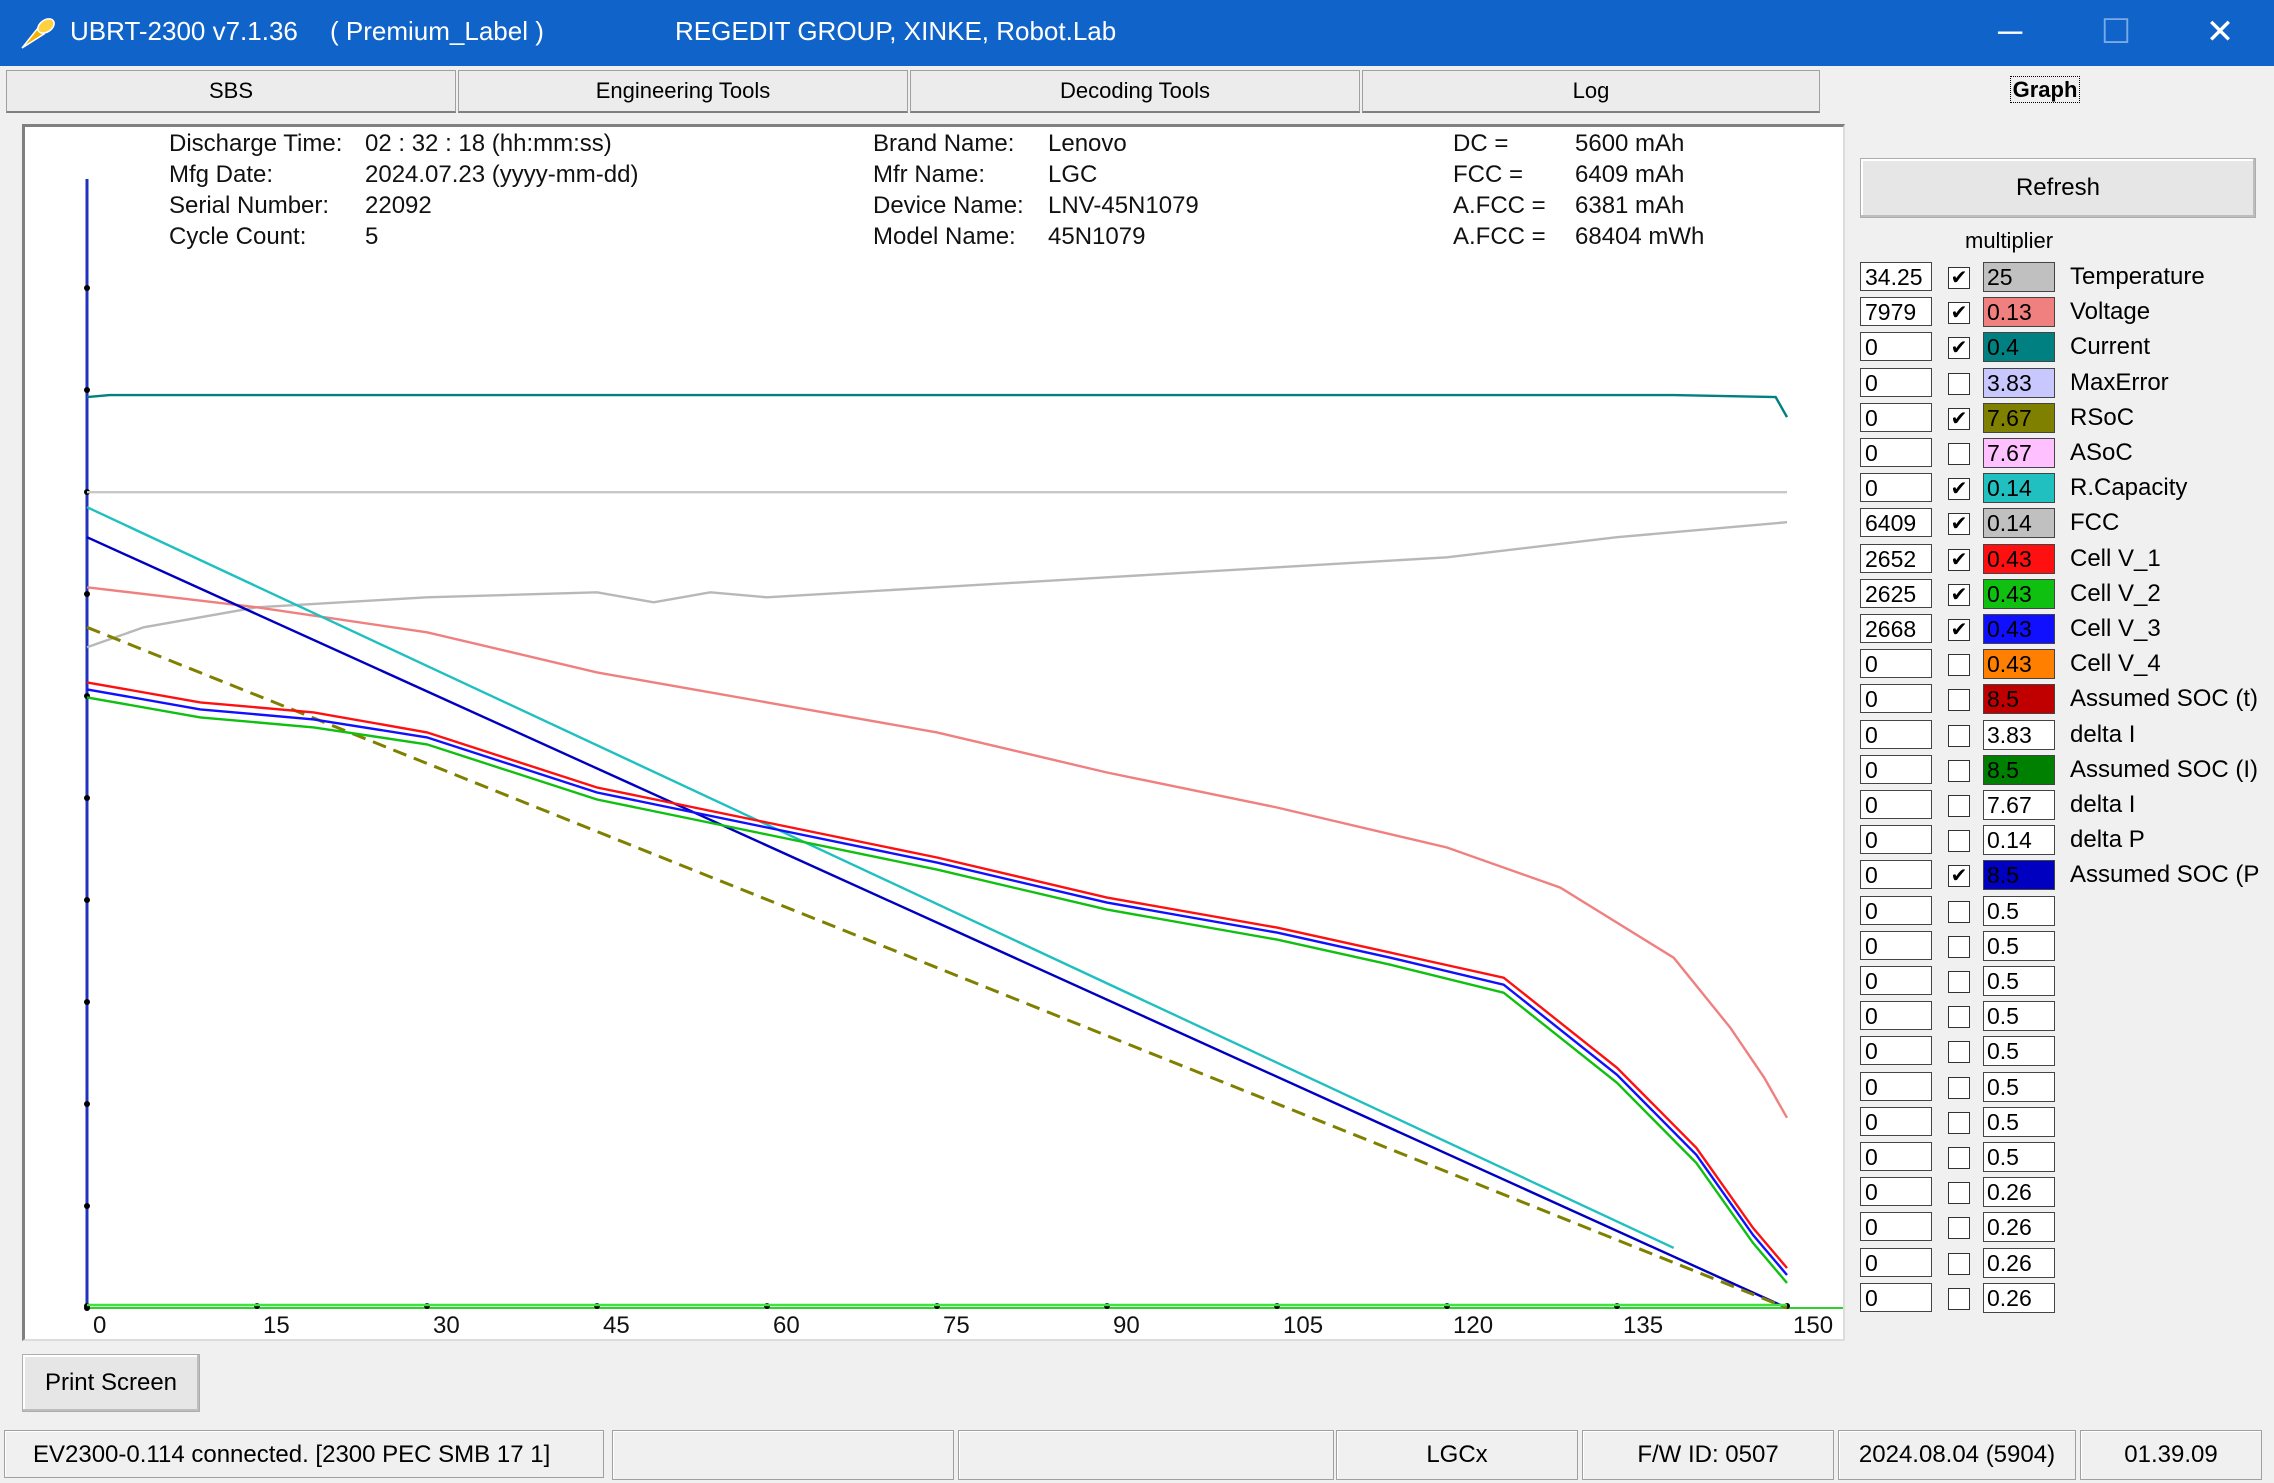 This screenshot has height=1483, width=2274. I want to click on tab-decoding-tools: Decoding Tools, so click(1135, 91).